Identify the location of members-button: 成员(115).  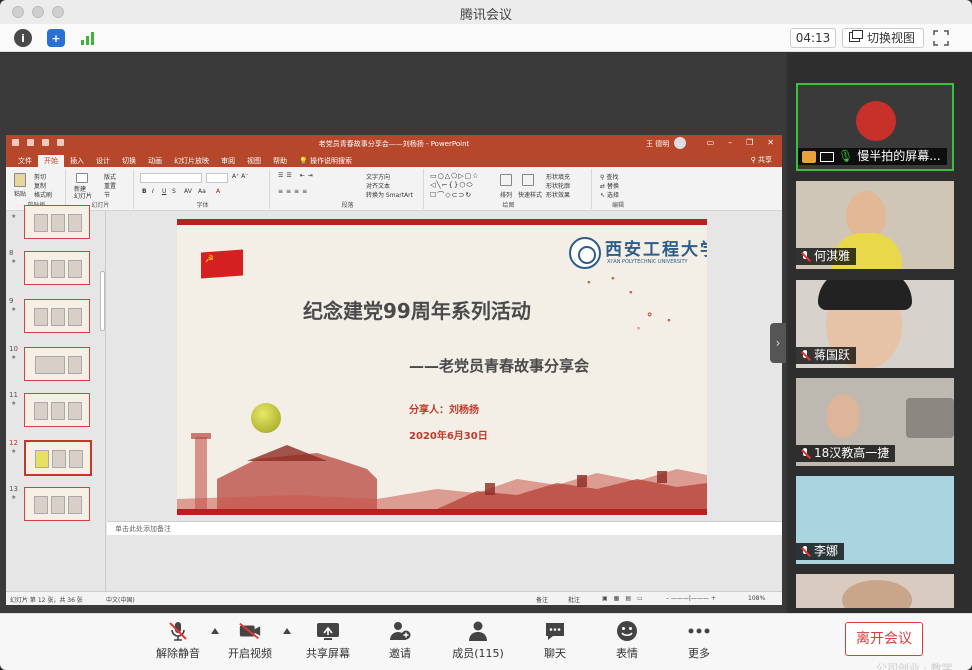
(478, 640).